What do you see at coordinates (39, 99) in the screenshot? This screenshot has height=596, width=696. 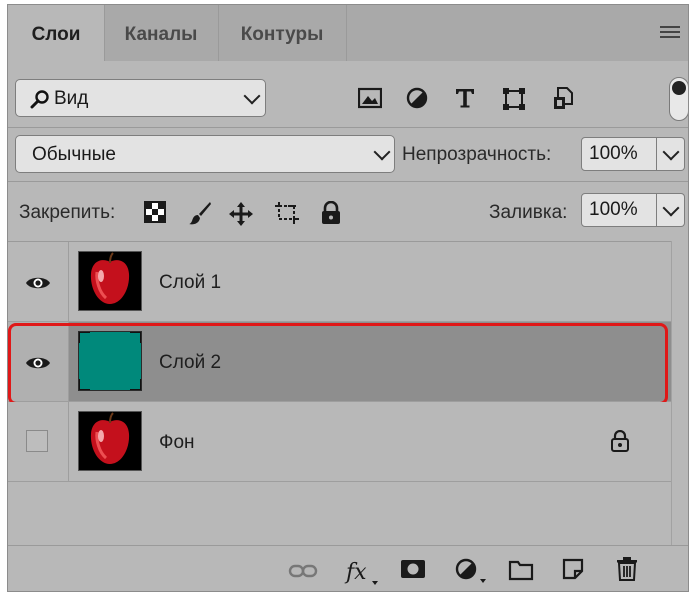 I see `search-icon` at bounding box center [39, 99].